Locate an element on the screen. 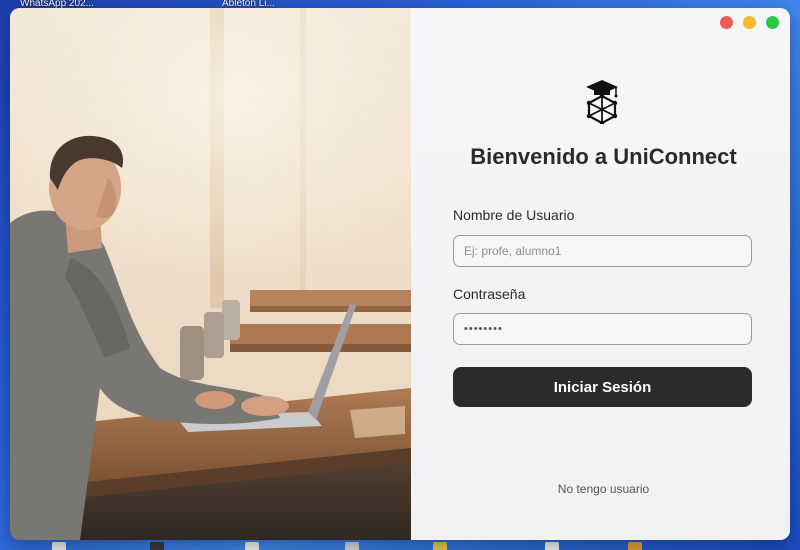 The width and height of the screenshot is (800, 550). close-window-button is located at coordinates (726, 22).